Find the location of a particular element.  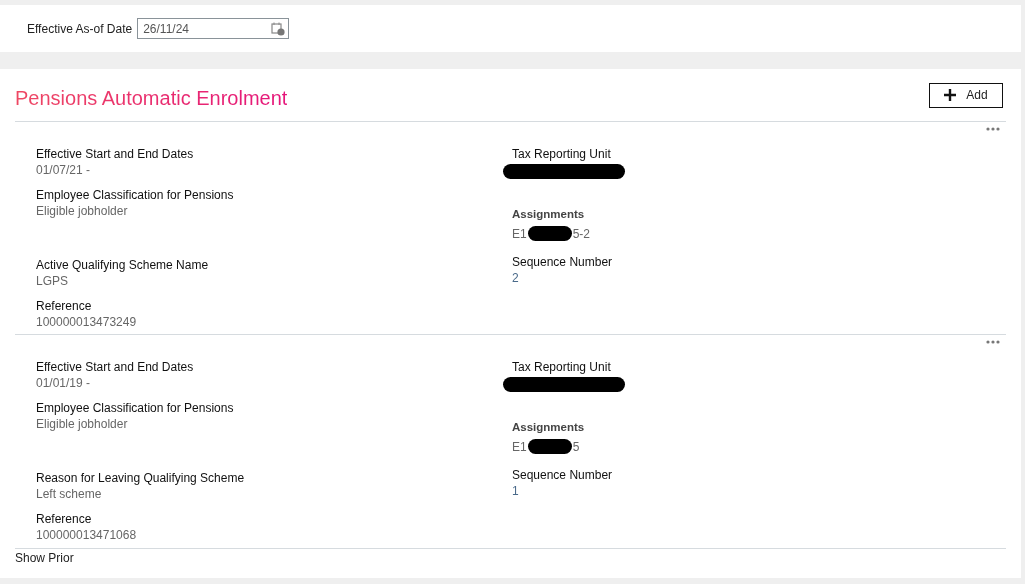

field-value: Left scheme is located at coordinates (69, 494).